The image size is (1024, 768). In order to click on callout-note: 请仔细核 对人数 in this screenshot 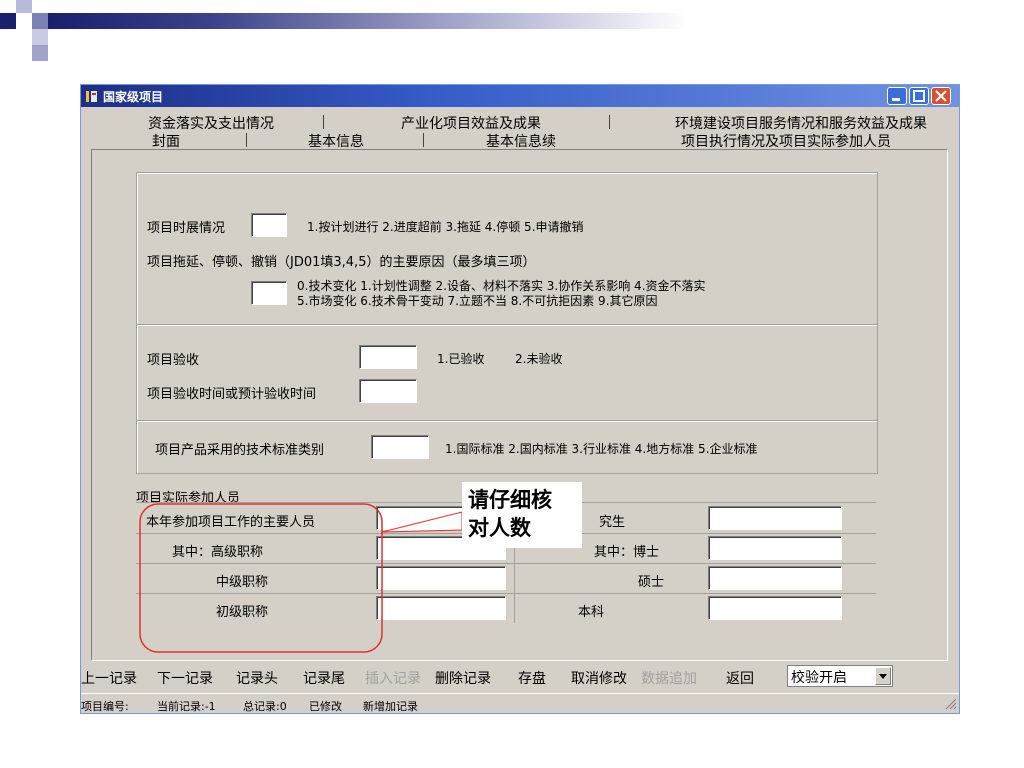, I will do `click(522, 515)`.